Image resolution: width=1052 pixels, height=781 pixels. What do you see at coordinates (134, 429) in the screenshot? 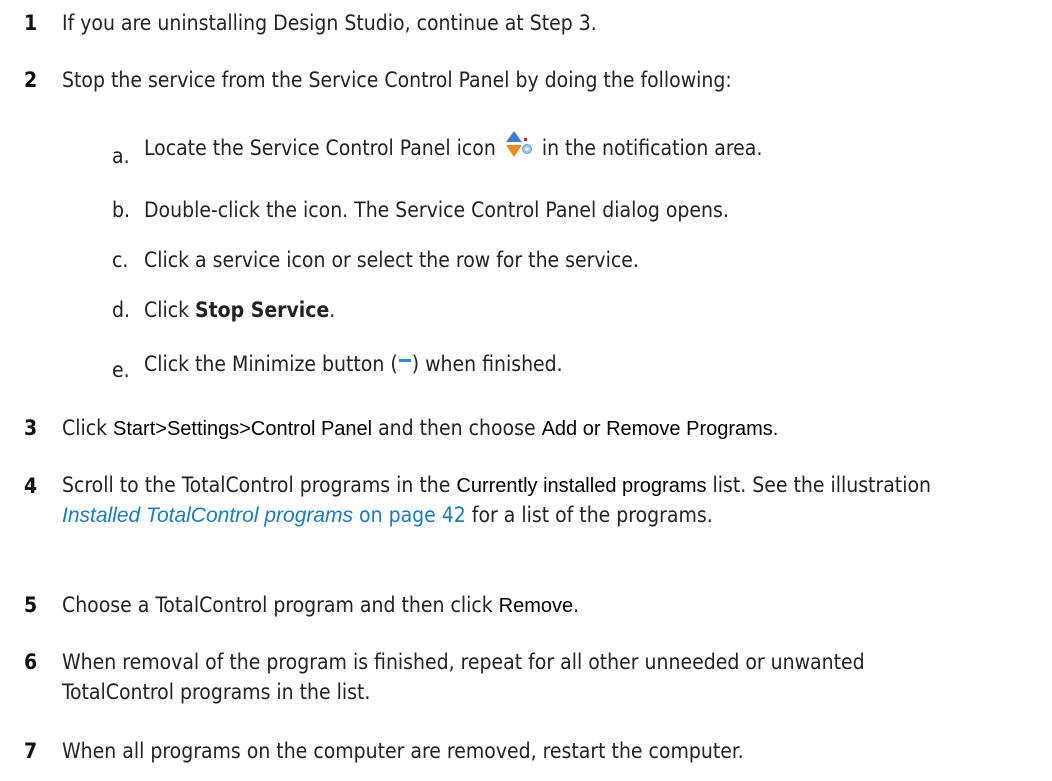
I see `start-menu-label: Start` at bounding box center [134, 429].